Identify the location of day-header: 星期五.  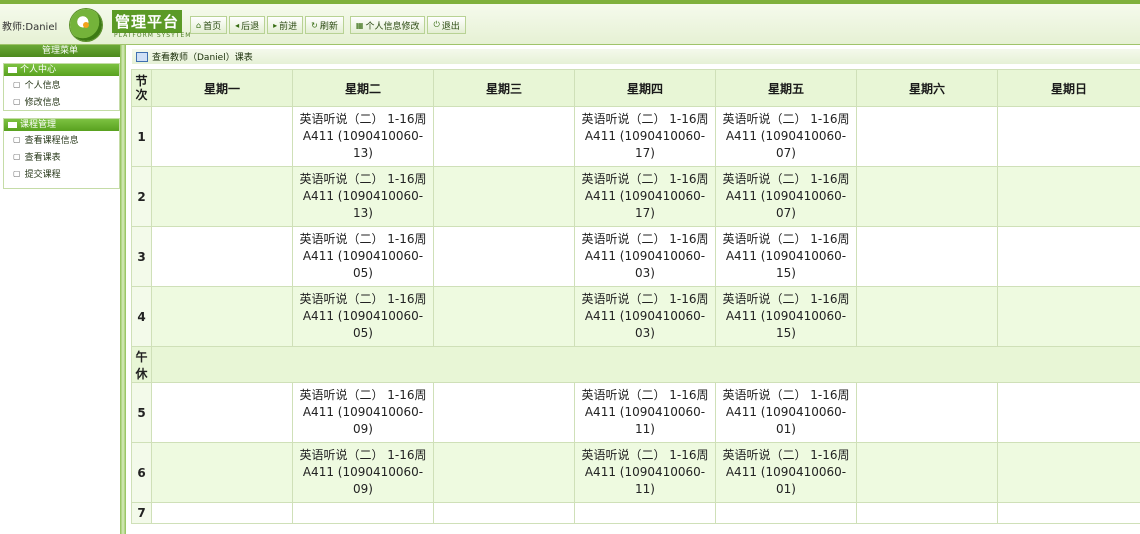
(786, 88).